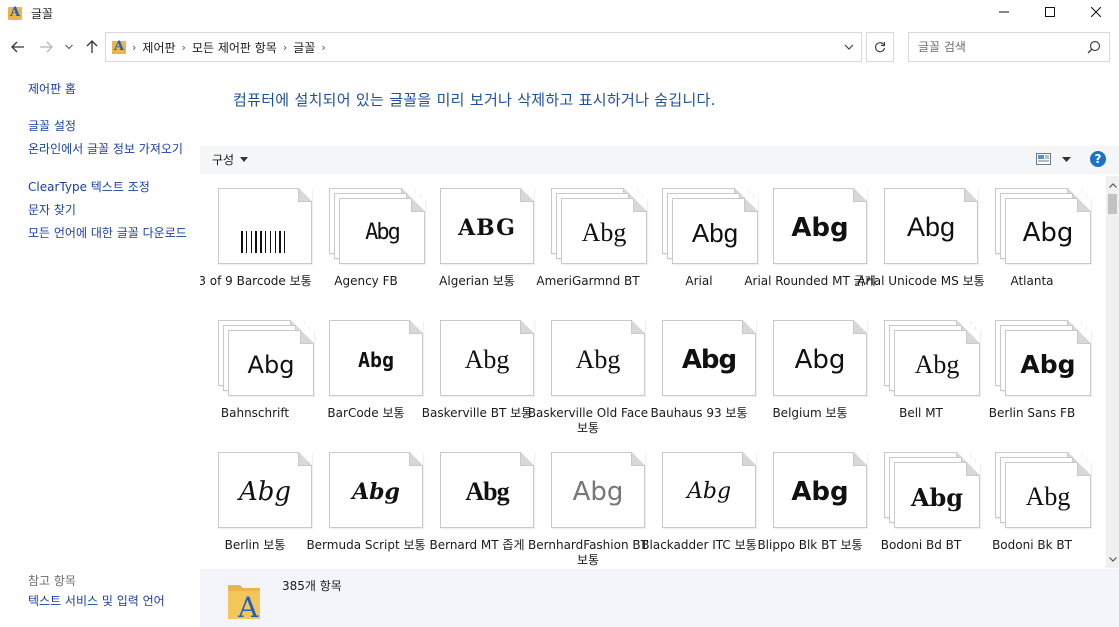 The height and width of the screenshot is (627, 1119). What do you see at coordinates (1066, 160) in the screenshot?
I see `view-options-button` at bounding box center [1066, 160].